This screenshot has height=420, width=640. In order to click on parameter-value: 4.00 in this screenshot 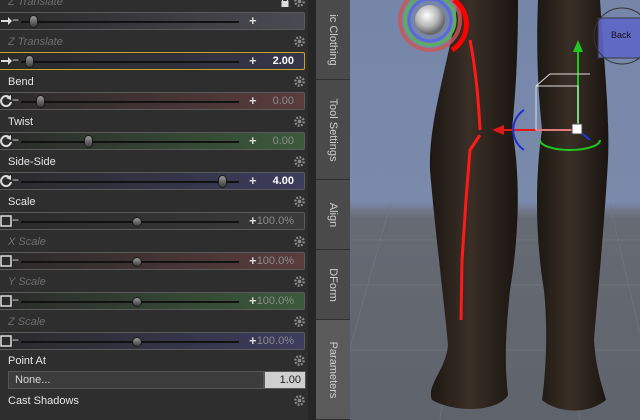, I will do `click(283, 181)`.